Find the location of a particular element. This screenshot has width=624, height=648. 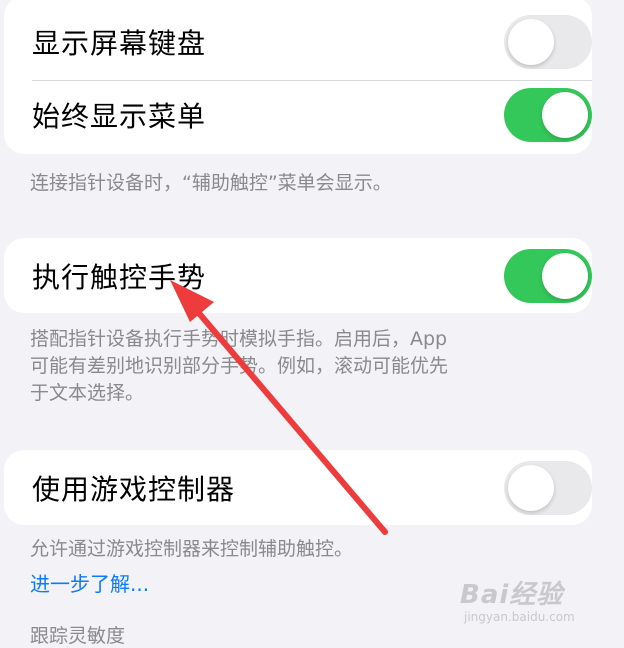

perform-touch-gestures-toggle is located at coordinates (548, 275).